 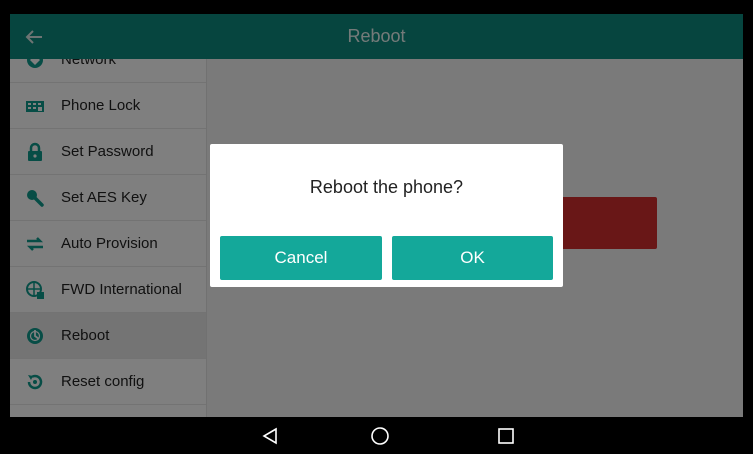 I want to click on nav-recents-button, so click(x=506, y=435).